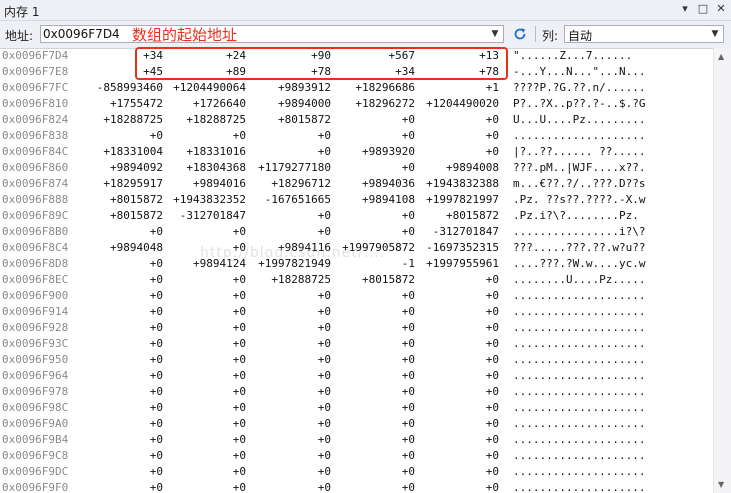  I want to click on memory-value: +9894036, so click(370, 184).